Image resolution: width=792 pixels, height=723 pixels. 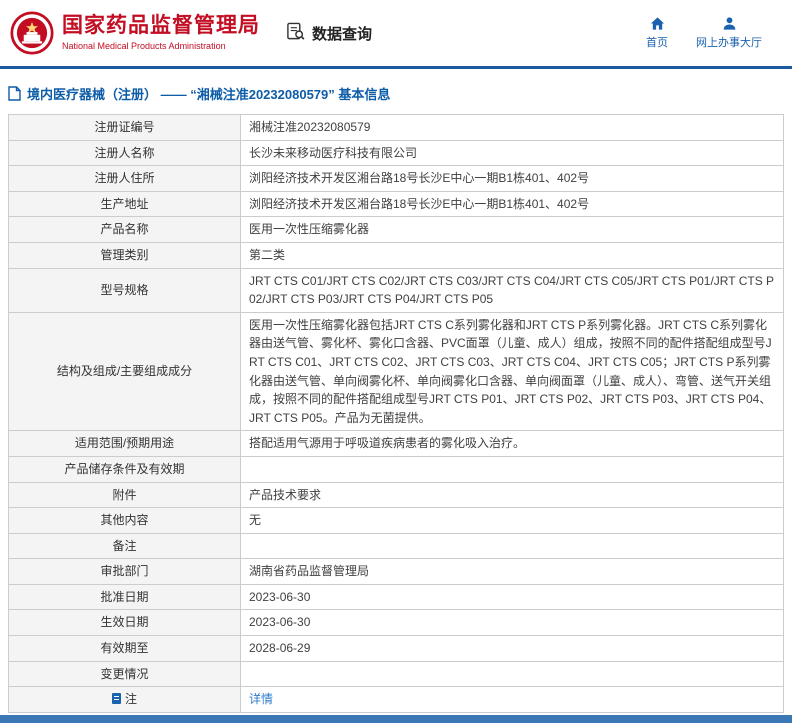 I want to click on row-label: 其他内容, so click(x=124, y=520).